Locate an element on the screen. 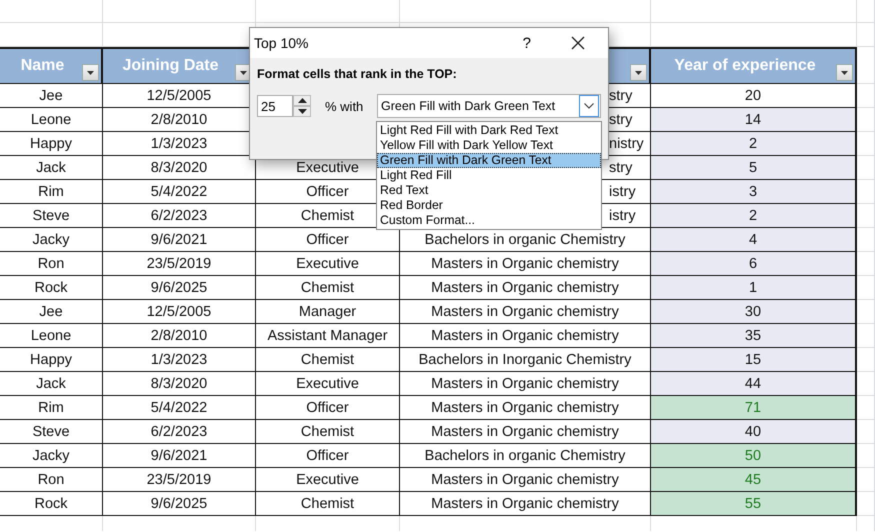  help-button: ? is located at coordinates (526, 43).